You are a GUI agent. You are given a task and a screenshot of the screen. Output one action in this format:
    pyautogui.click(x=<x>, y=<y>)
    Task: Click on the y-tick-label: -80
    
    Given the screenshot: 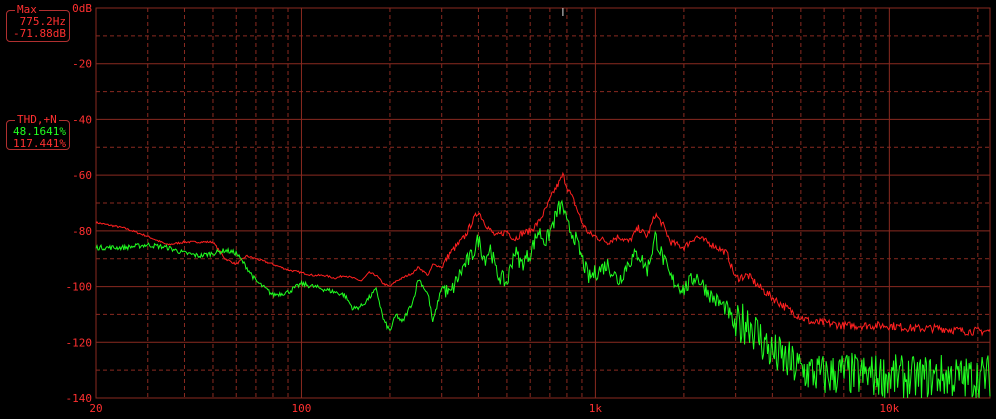 What is the action you would take?
    pyautogui.click(x=82, y=231)
    